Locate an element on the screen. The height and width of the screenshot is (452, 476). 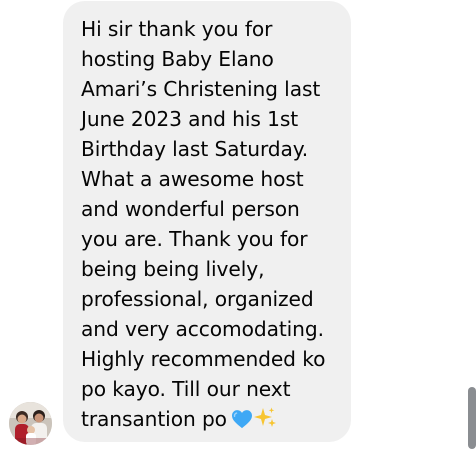
blue-heart-icon is located at coordinates (241, 419).